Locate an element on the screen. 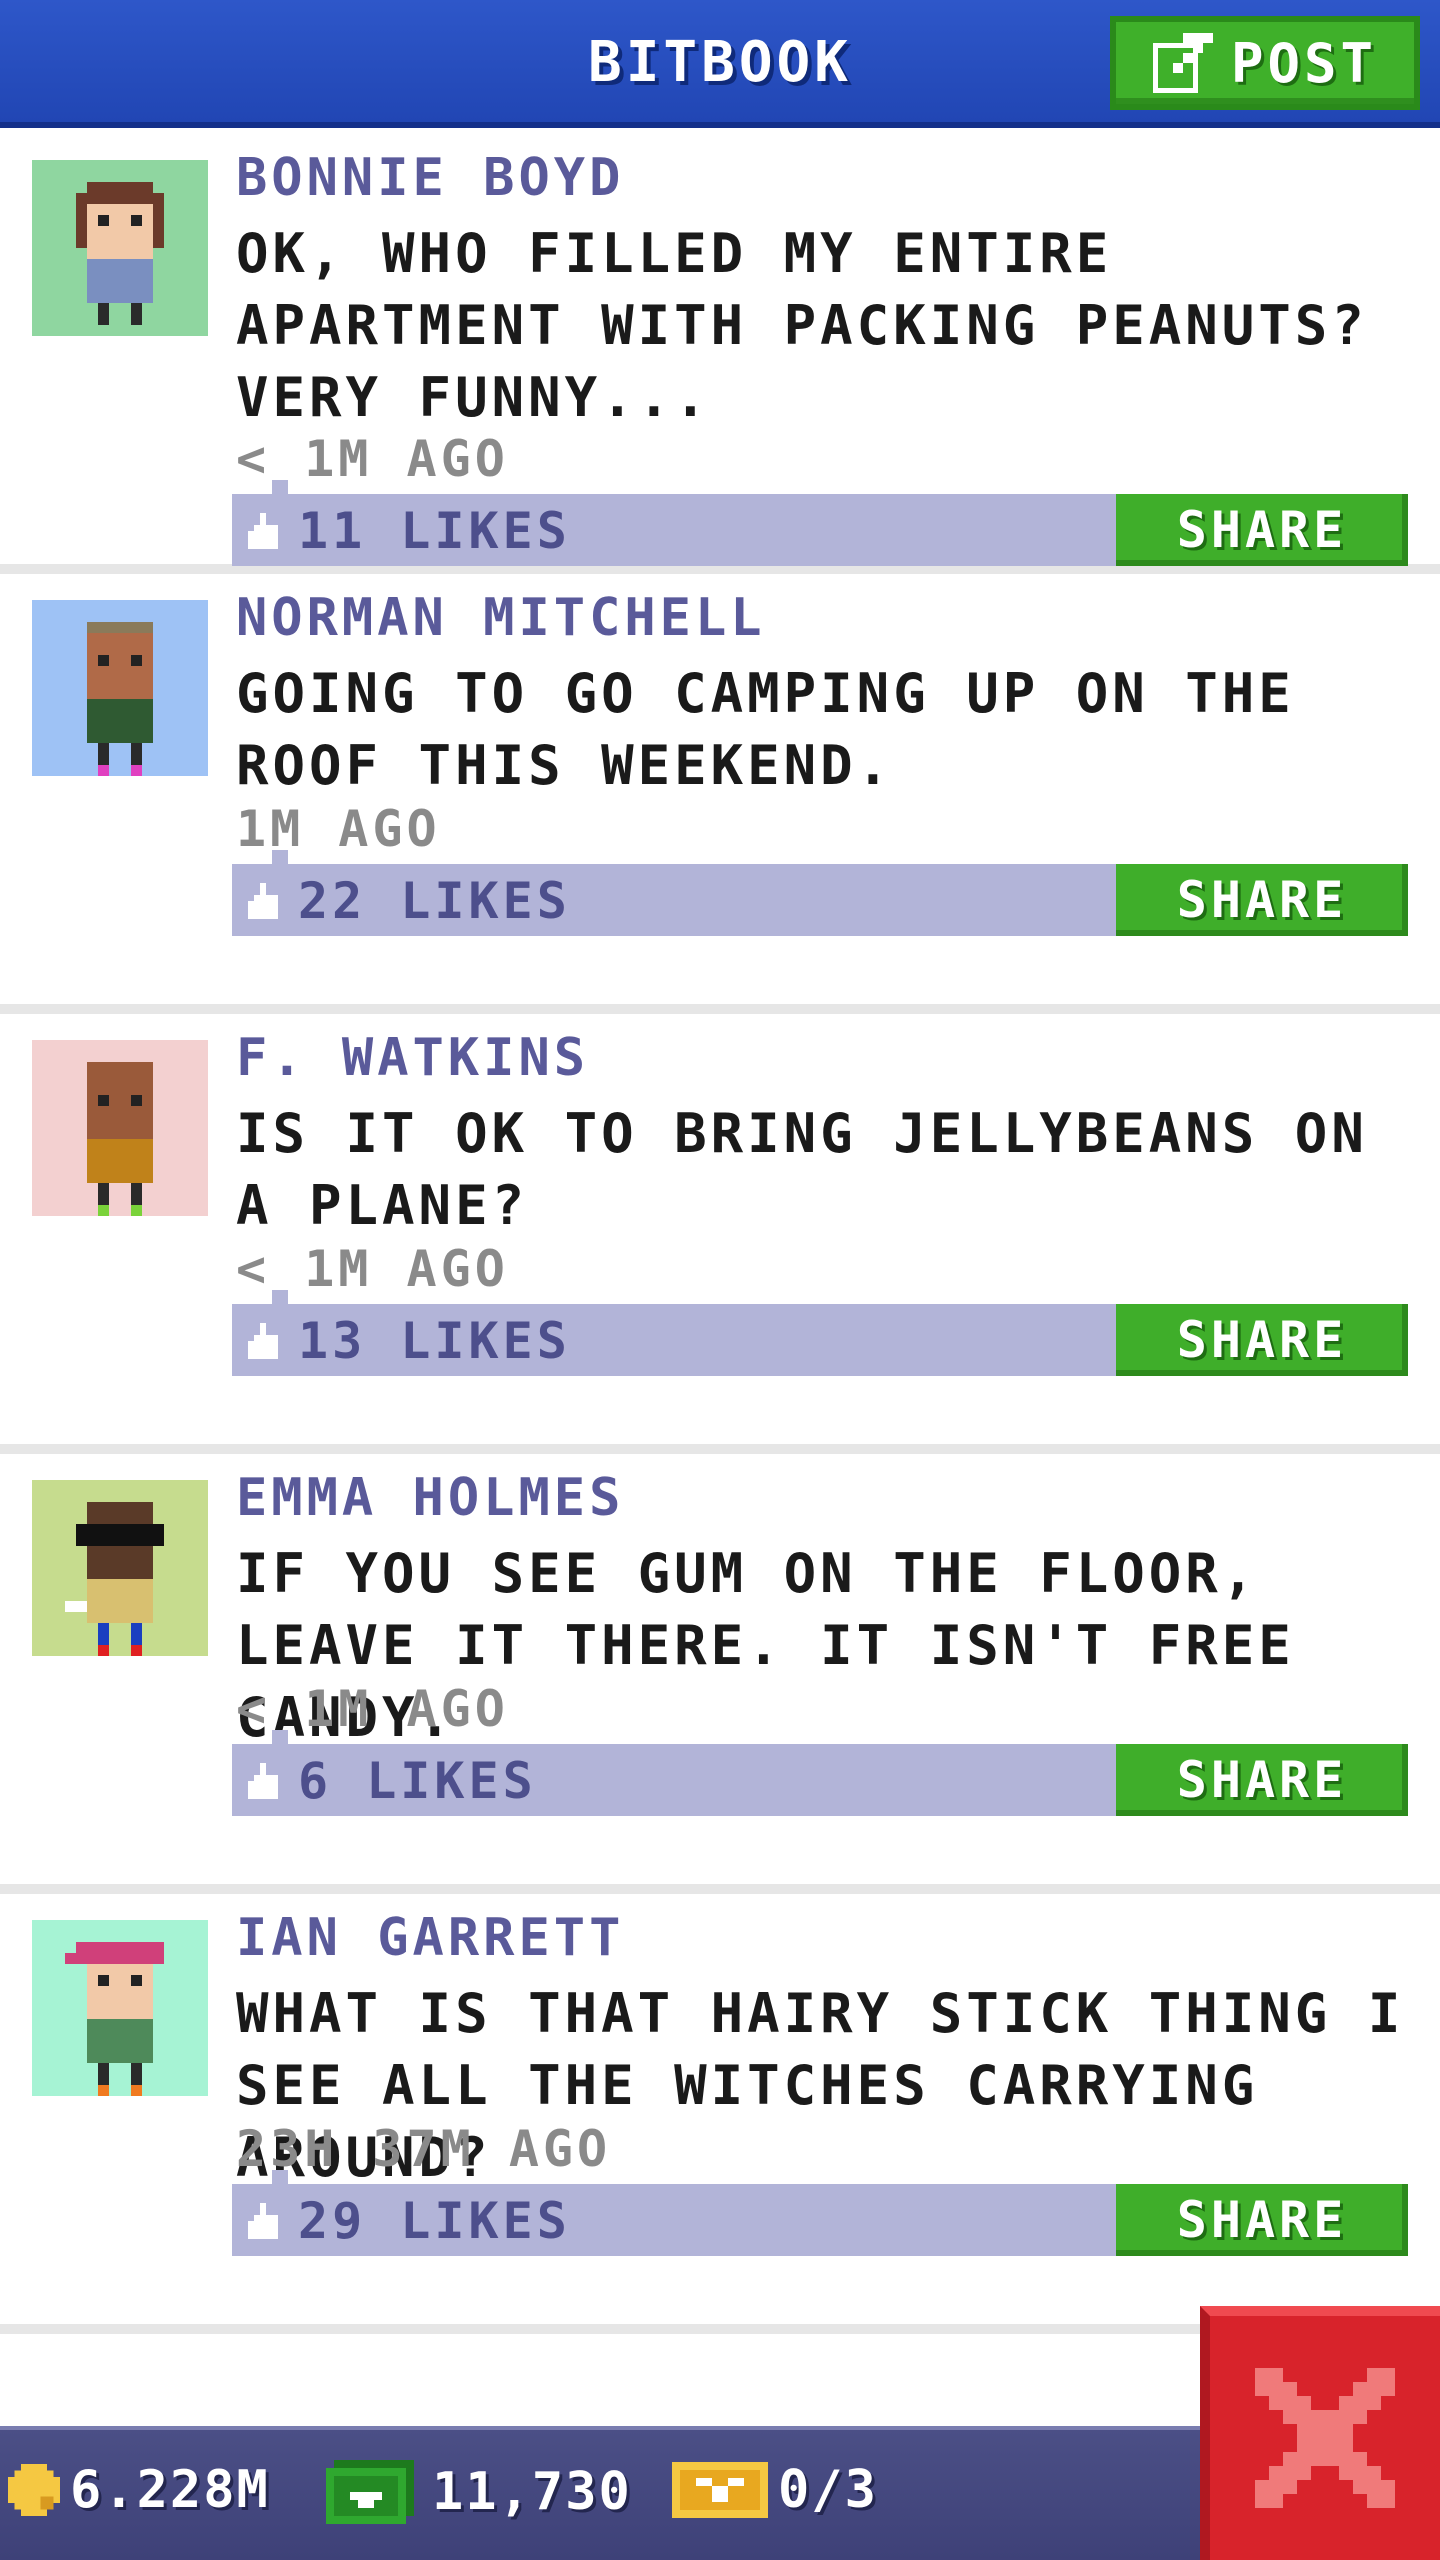 The image size is (1440, 2560). likes-bar: 6 LIKES SHARE is located at coordinates (820, 1773).